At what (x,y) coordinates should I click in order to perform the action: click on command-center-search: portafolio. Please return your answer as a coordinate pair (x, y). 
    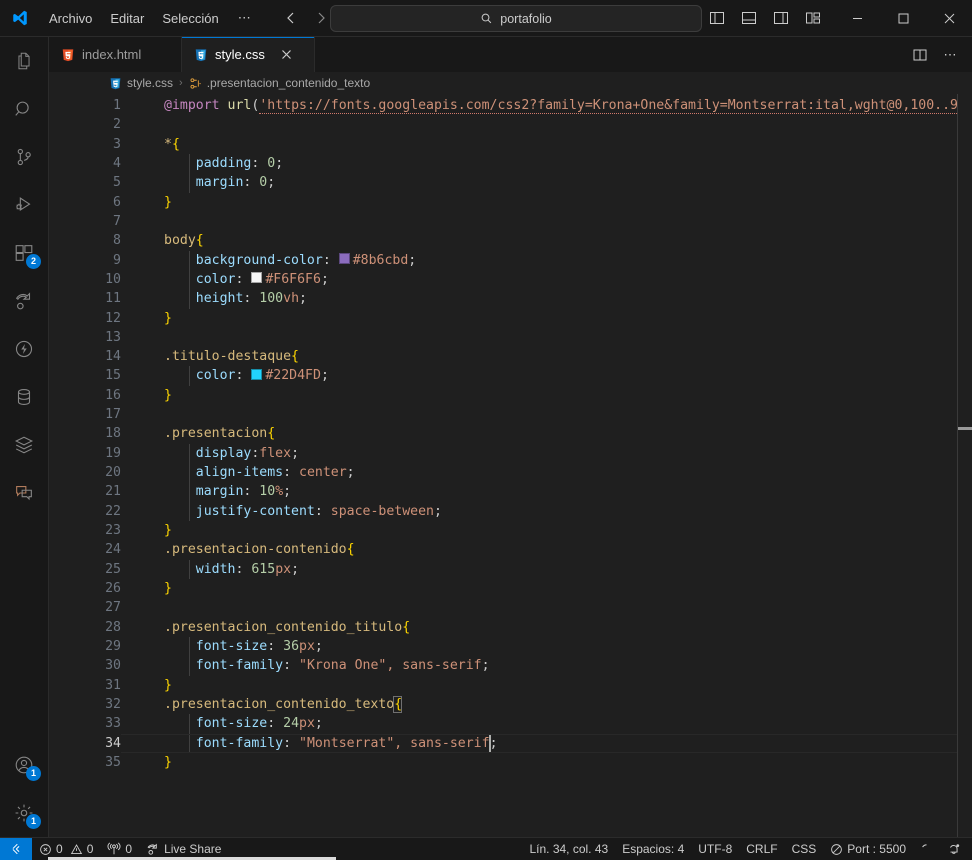
    Looking at the image, I should click on (516, 18).